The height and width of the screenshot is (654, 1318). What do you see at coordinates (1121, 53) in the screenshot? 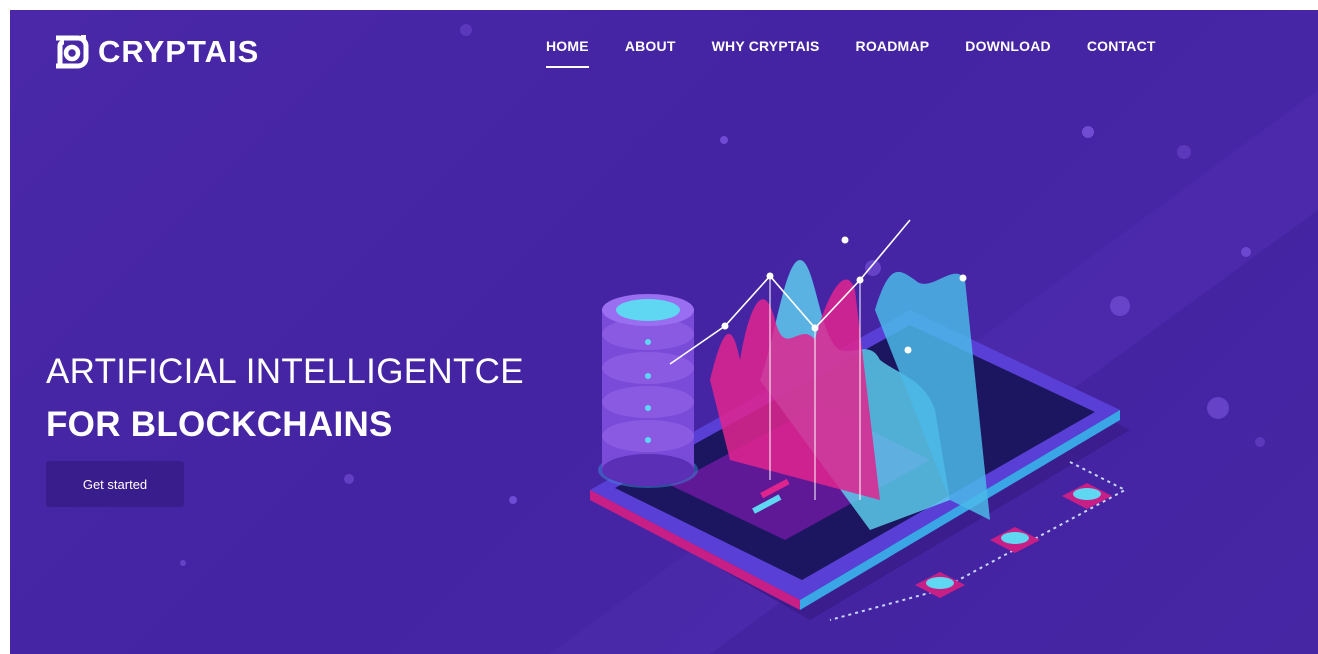
I see `nav-contact: CONTACT` at bounding box center [1121, 53].